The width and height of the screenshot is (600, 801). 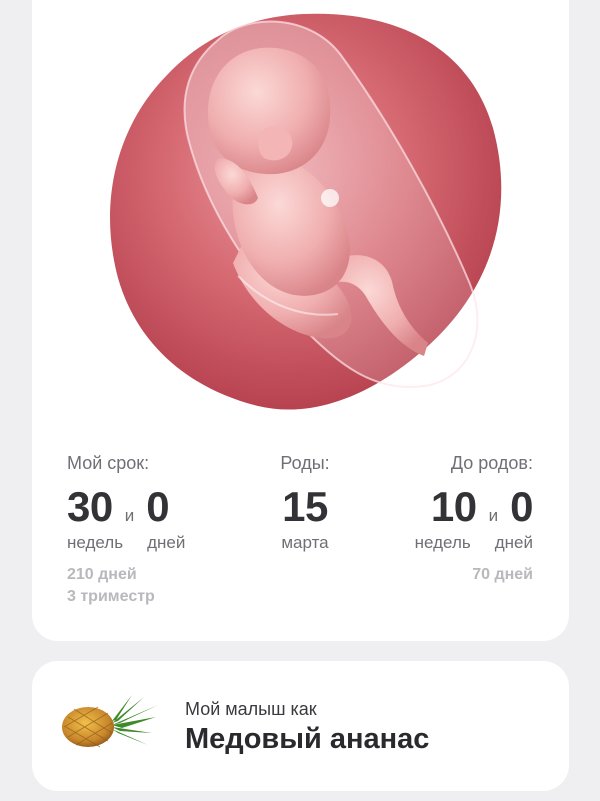 I want to click on term-total-days: 210 дней, so click(x=102, y=574).